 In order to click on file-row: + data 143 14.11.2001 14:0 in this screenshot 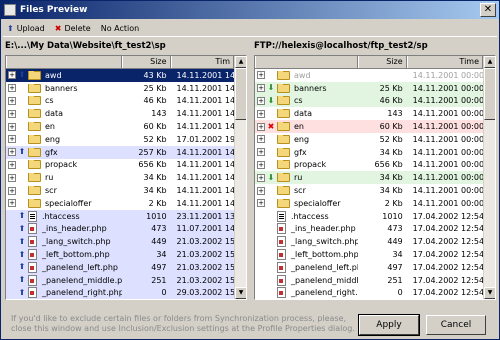, I will do `click(120, 113)`.